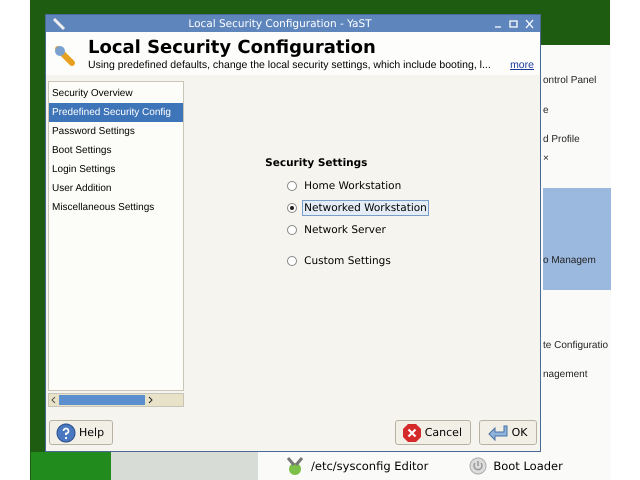 Image resolution: width=640 pixels, height=480 pixels. I want to click on control-center-item: d Profile, so click(577, 139).